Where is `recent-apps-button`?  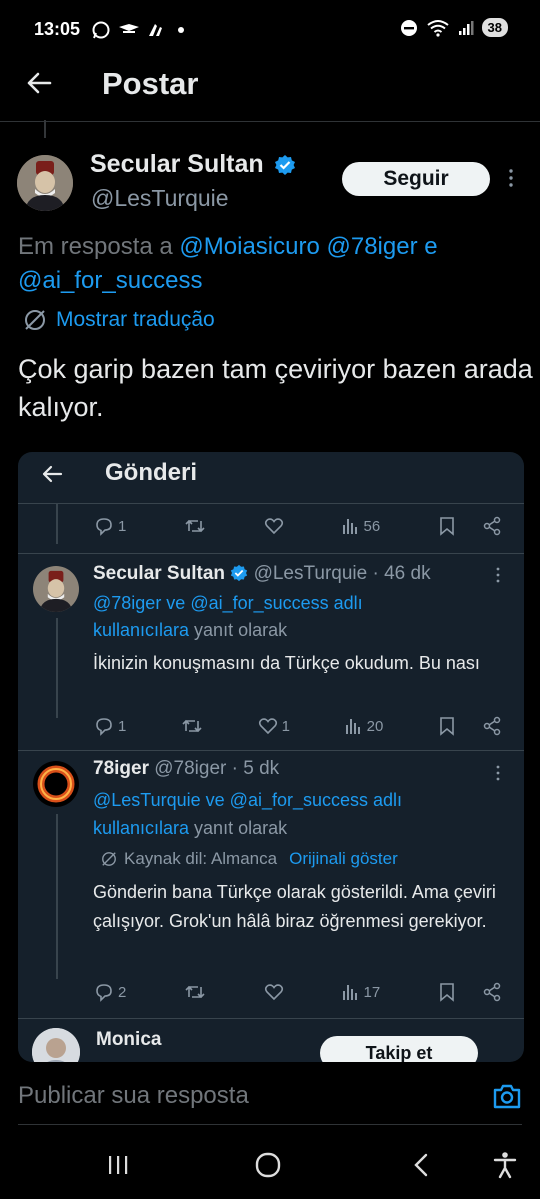
recent-apps-button is located at coordinates (118, 1165).